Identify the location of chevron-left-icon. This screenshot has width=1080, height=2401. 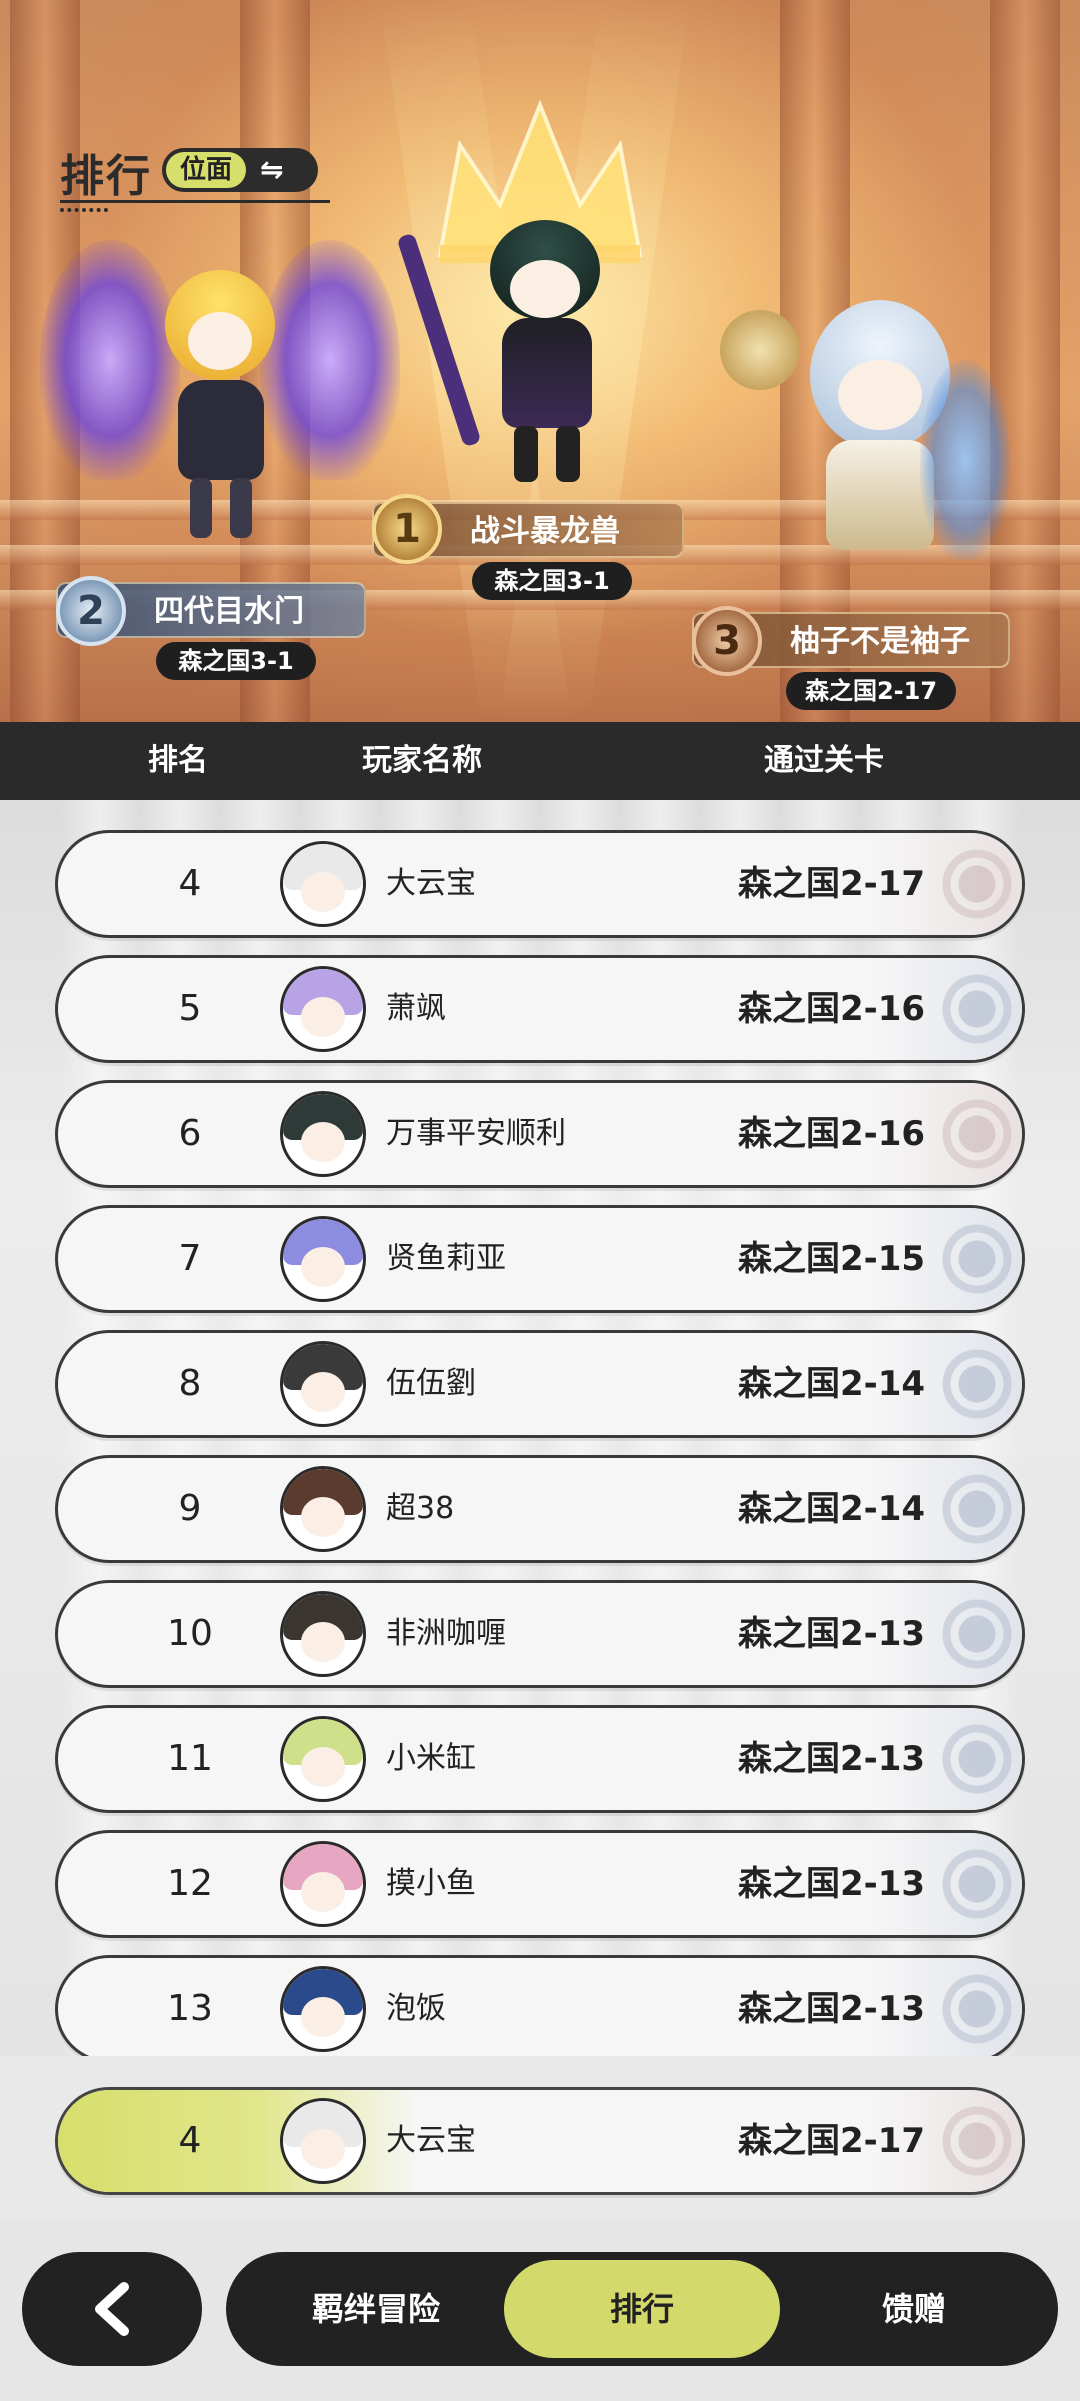
(112, 2309).